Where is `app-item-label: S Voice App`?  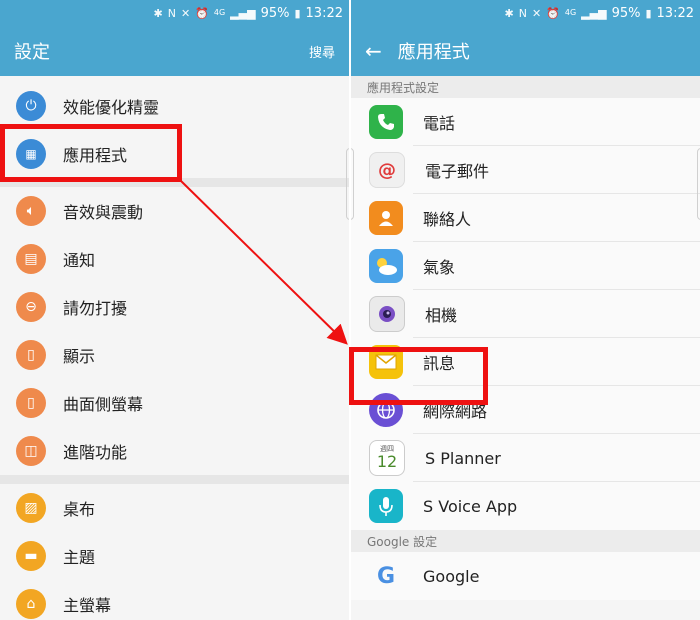
app-item-label: S Voice App is located at coordinates (470, 506).